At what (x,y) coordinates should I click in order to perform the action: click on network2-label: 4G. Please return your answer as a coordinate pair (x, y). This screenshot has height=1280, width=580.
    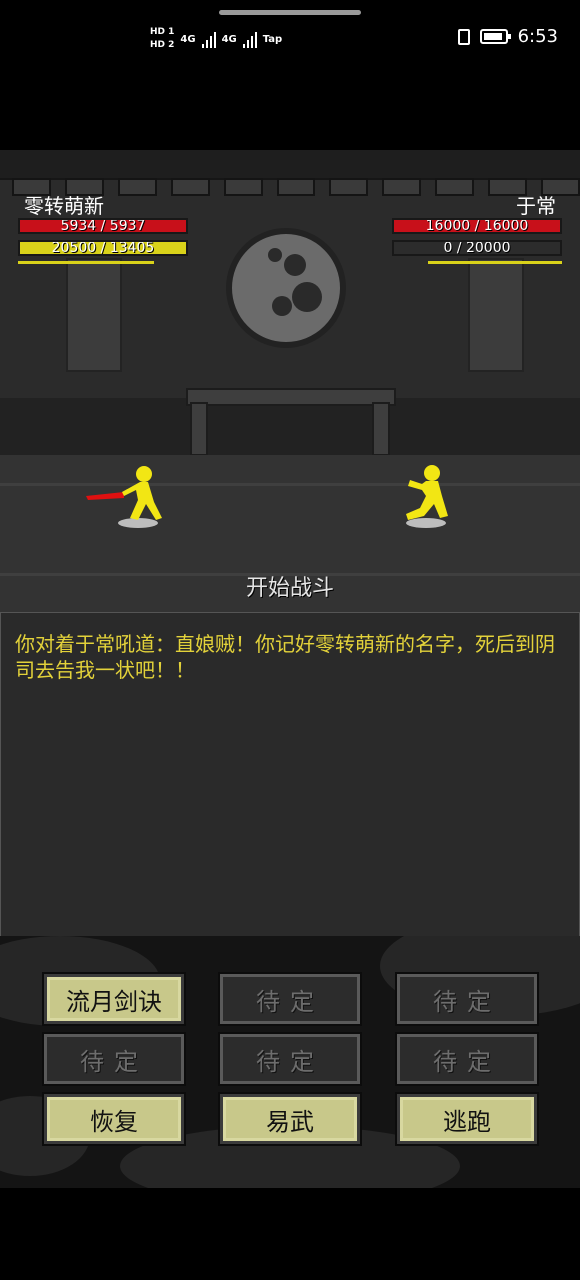
    Looking at the image, I should click on (229, 39).